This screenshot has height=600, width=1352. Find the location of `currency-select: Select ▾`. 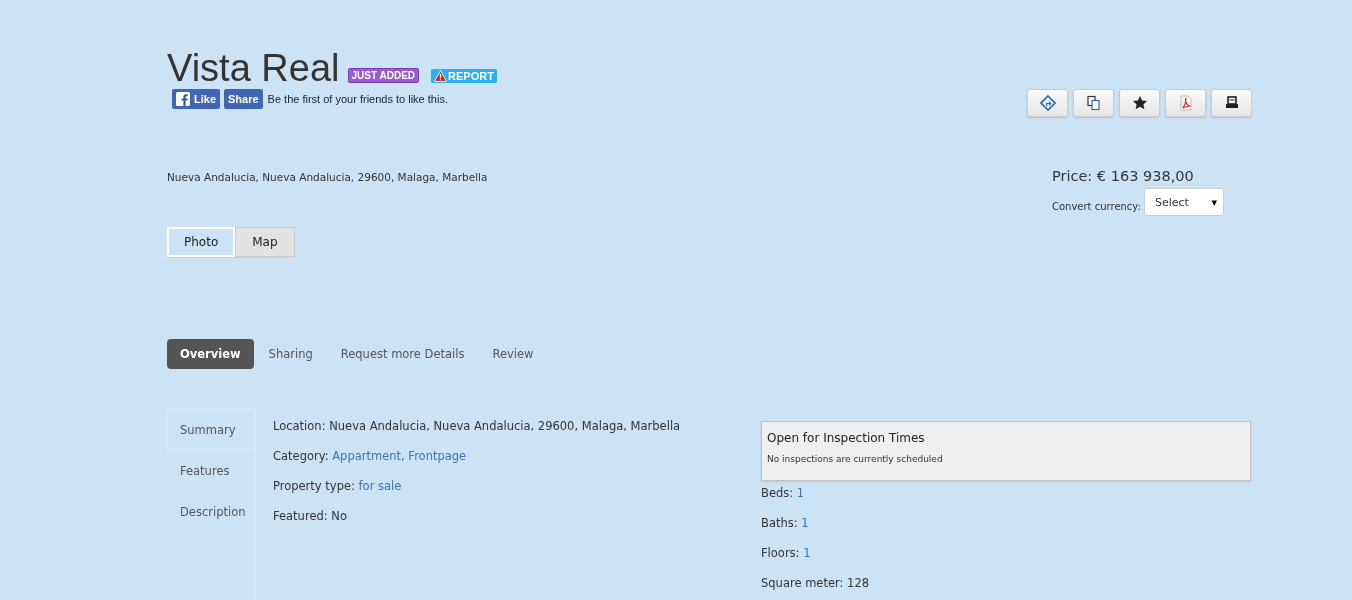

currency-select: Select ▾ is located at coordinates (1183, 202).